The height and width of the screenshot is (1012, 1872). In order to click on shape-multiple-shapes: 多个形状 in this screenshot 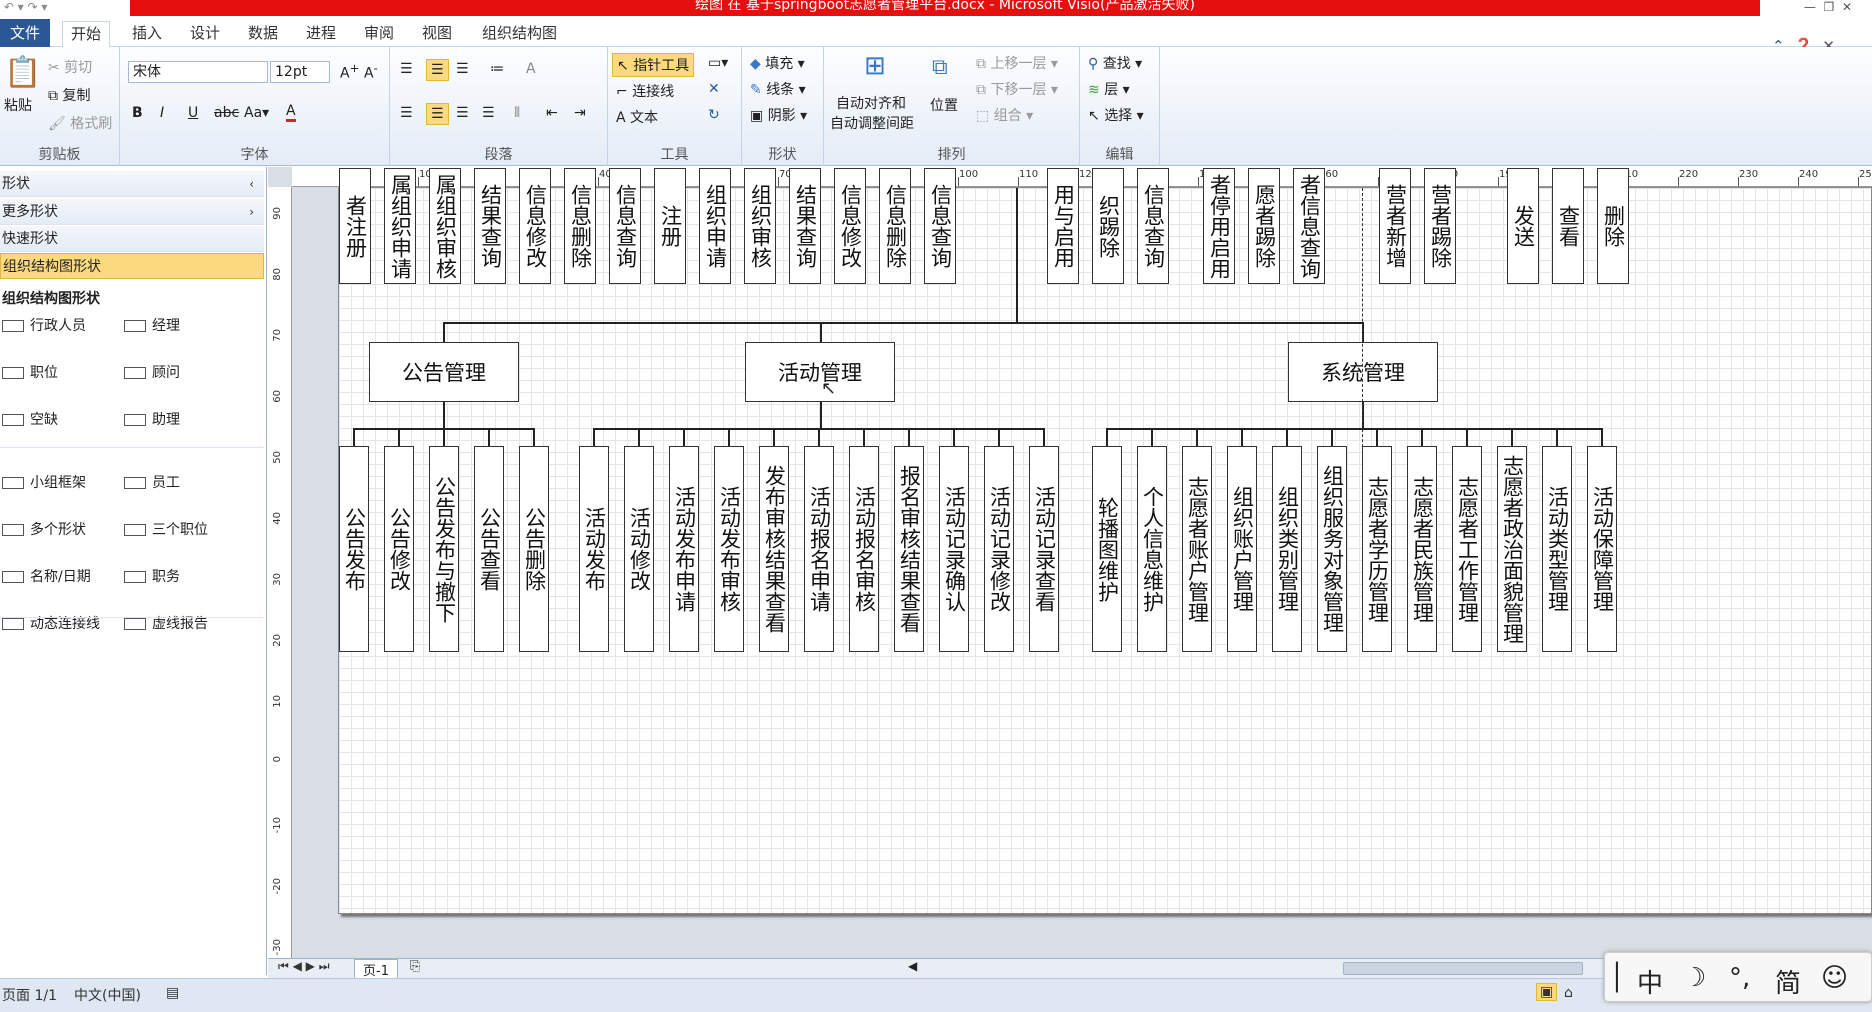, I will do `click(44, 529)`.